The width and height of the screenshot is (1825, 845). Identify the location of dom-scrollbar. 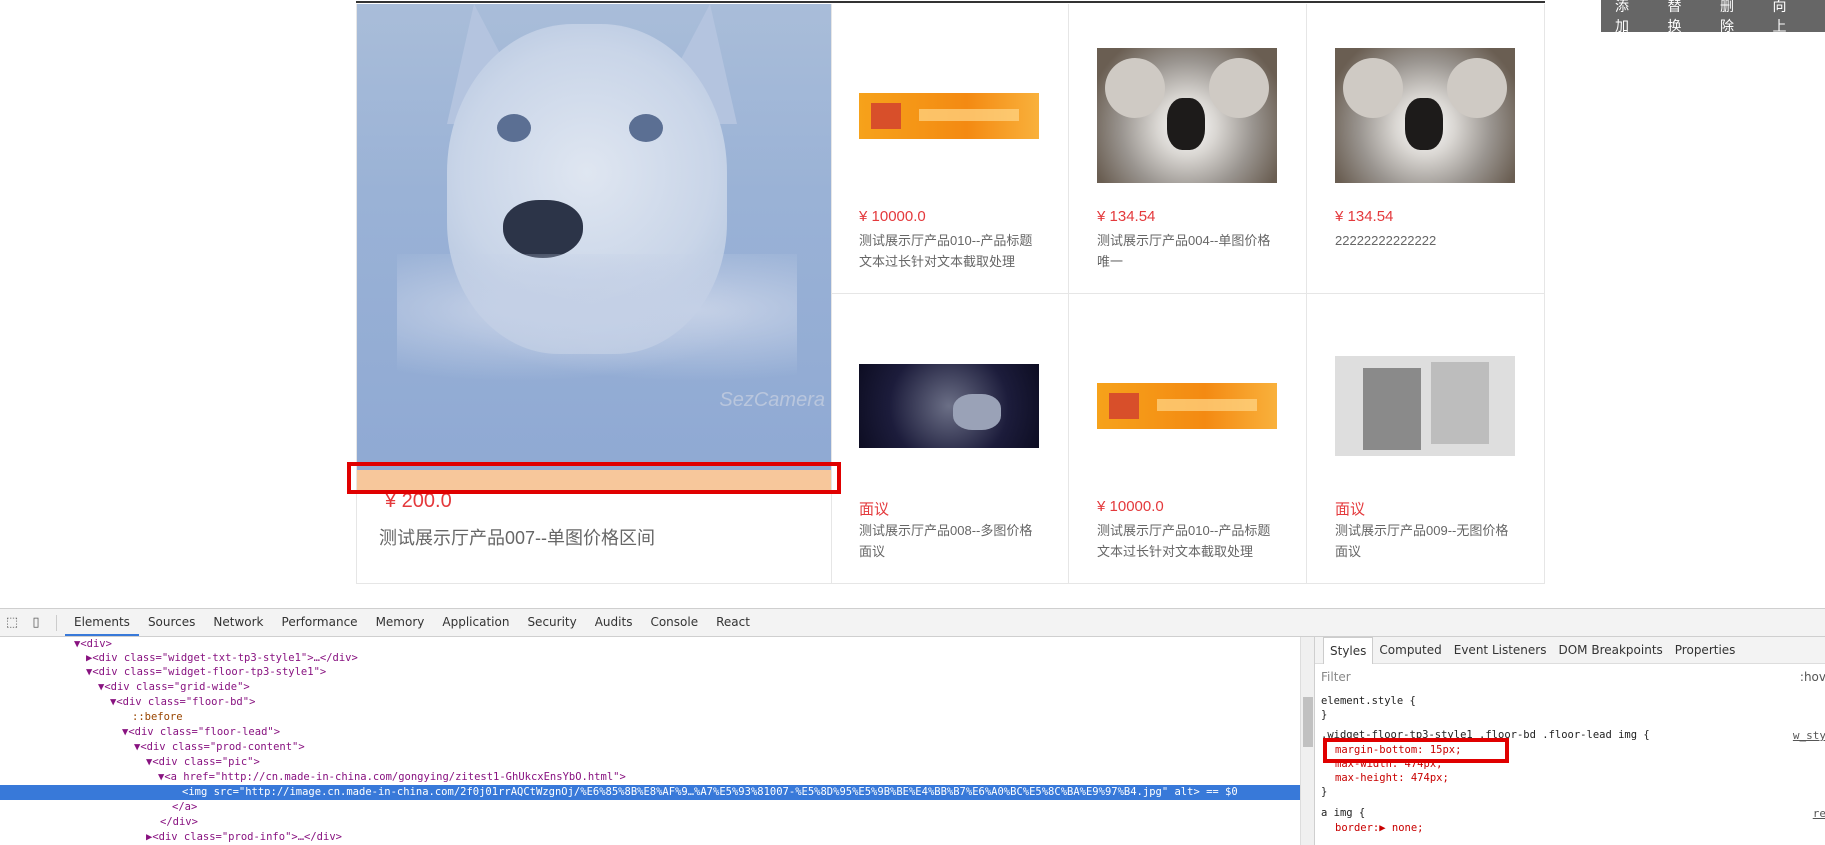
(1307, 741).